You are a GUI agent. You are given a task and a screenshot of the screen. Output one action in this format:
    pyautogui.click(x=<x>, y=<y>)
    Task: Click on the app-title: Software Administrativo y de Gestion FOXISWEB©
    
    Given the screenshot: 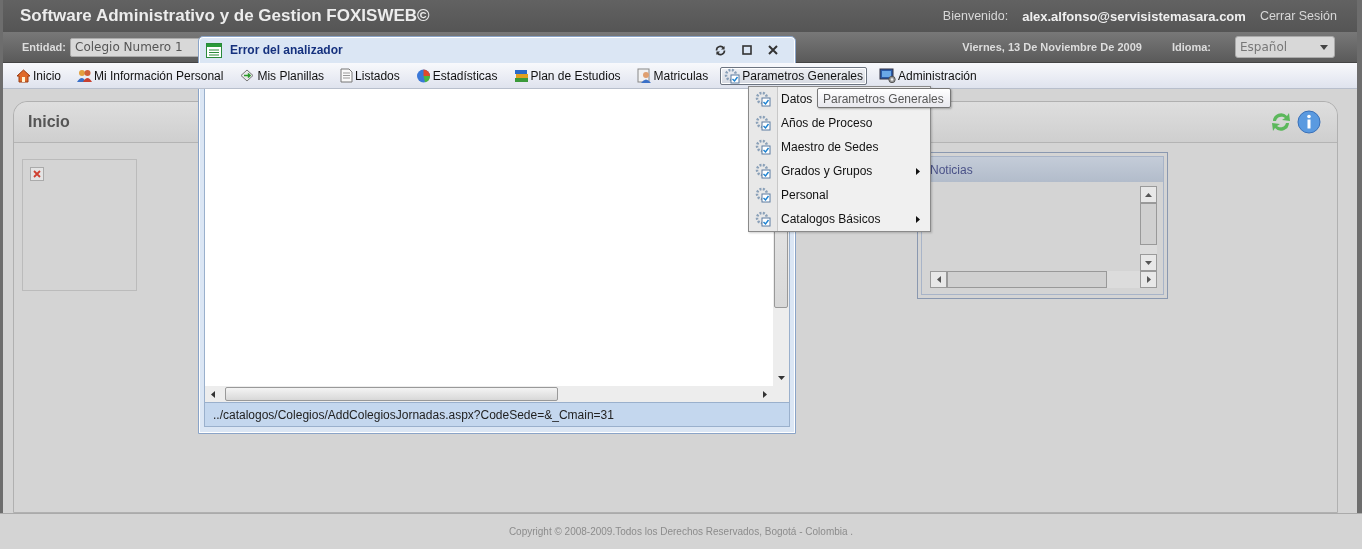 What is the action you would take?
    pyautogui.click(x=225, y=16)
    